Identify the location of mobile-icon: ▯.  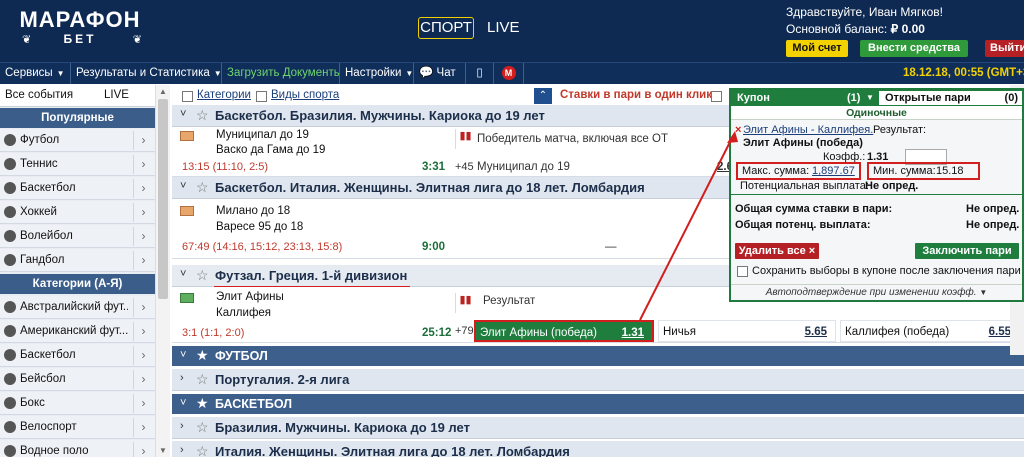
(480, 73).